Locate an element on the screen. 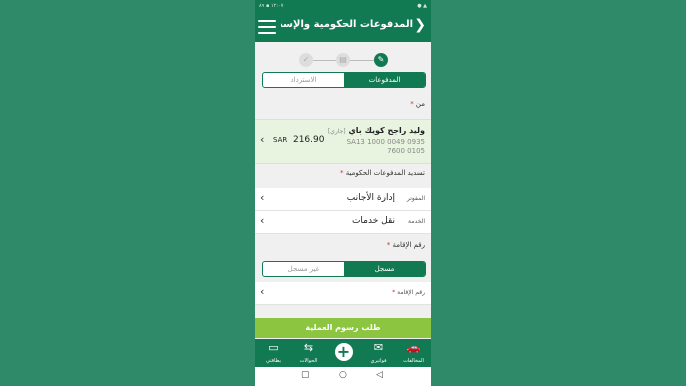 The width and height of the screenshot is (686, 386). nav-label: بطاقتي is located at coordinates (273, 361).